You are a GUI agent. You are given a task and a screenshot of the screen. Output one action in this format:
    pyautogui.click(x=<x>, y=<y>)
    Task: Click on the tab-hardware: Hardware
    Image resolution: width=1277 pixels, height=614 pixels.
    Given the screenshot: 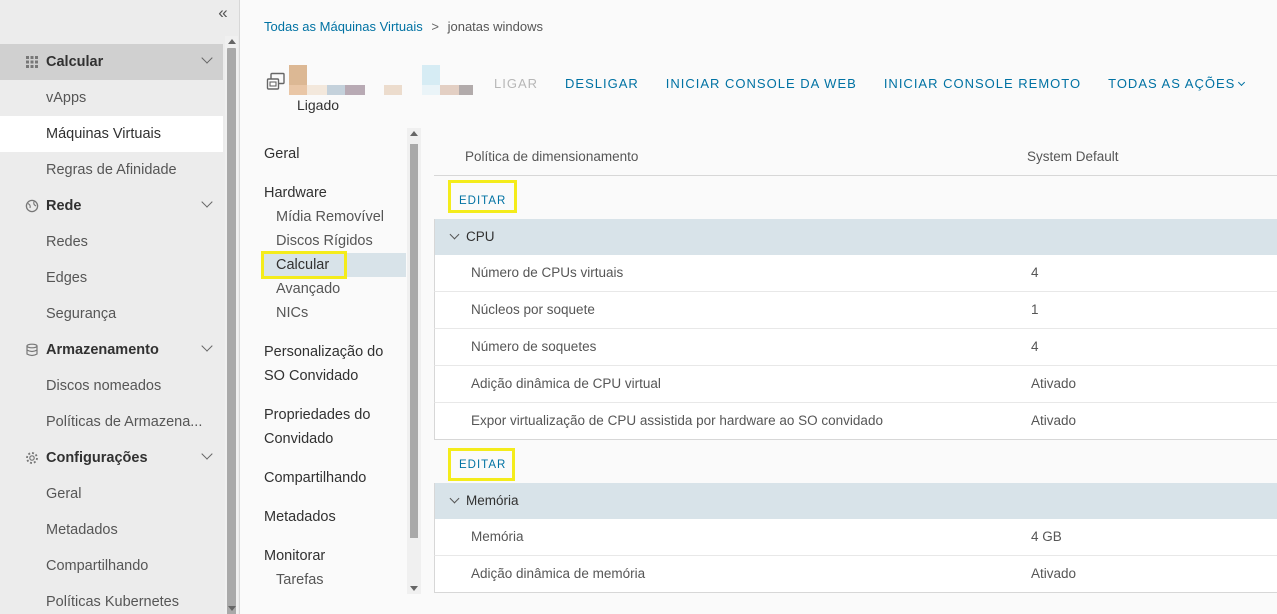 What is the action you would take?
    pyautogui.click(x=295, y=193)
    